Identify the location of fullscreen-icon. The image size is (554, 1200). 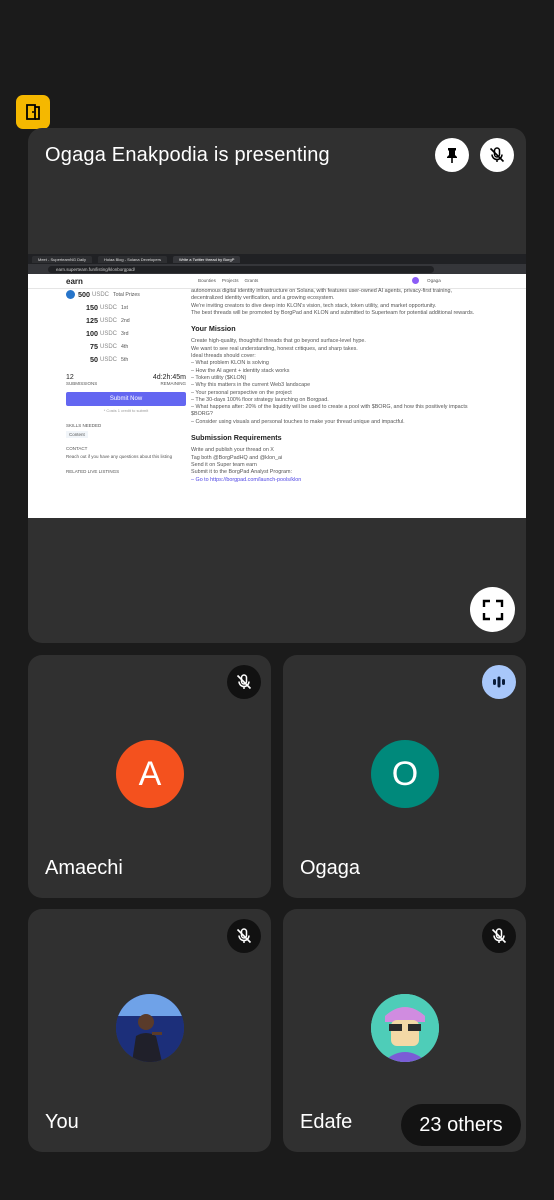
(492, 609).